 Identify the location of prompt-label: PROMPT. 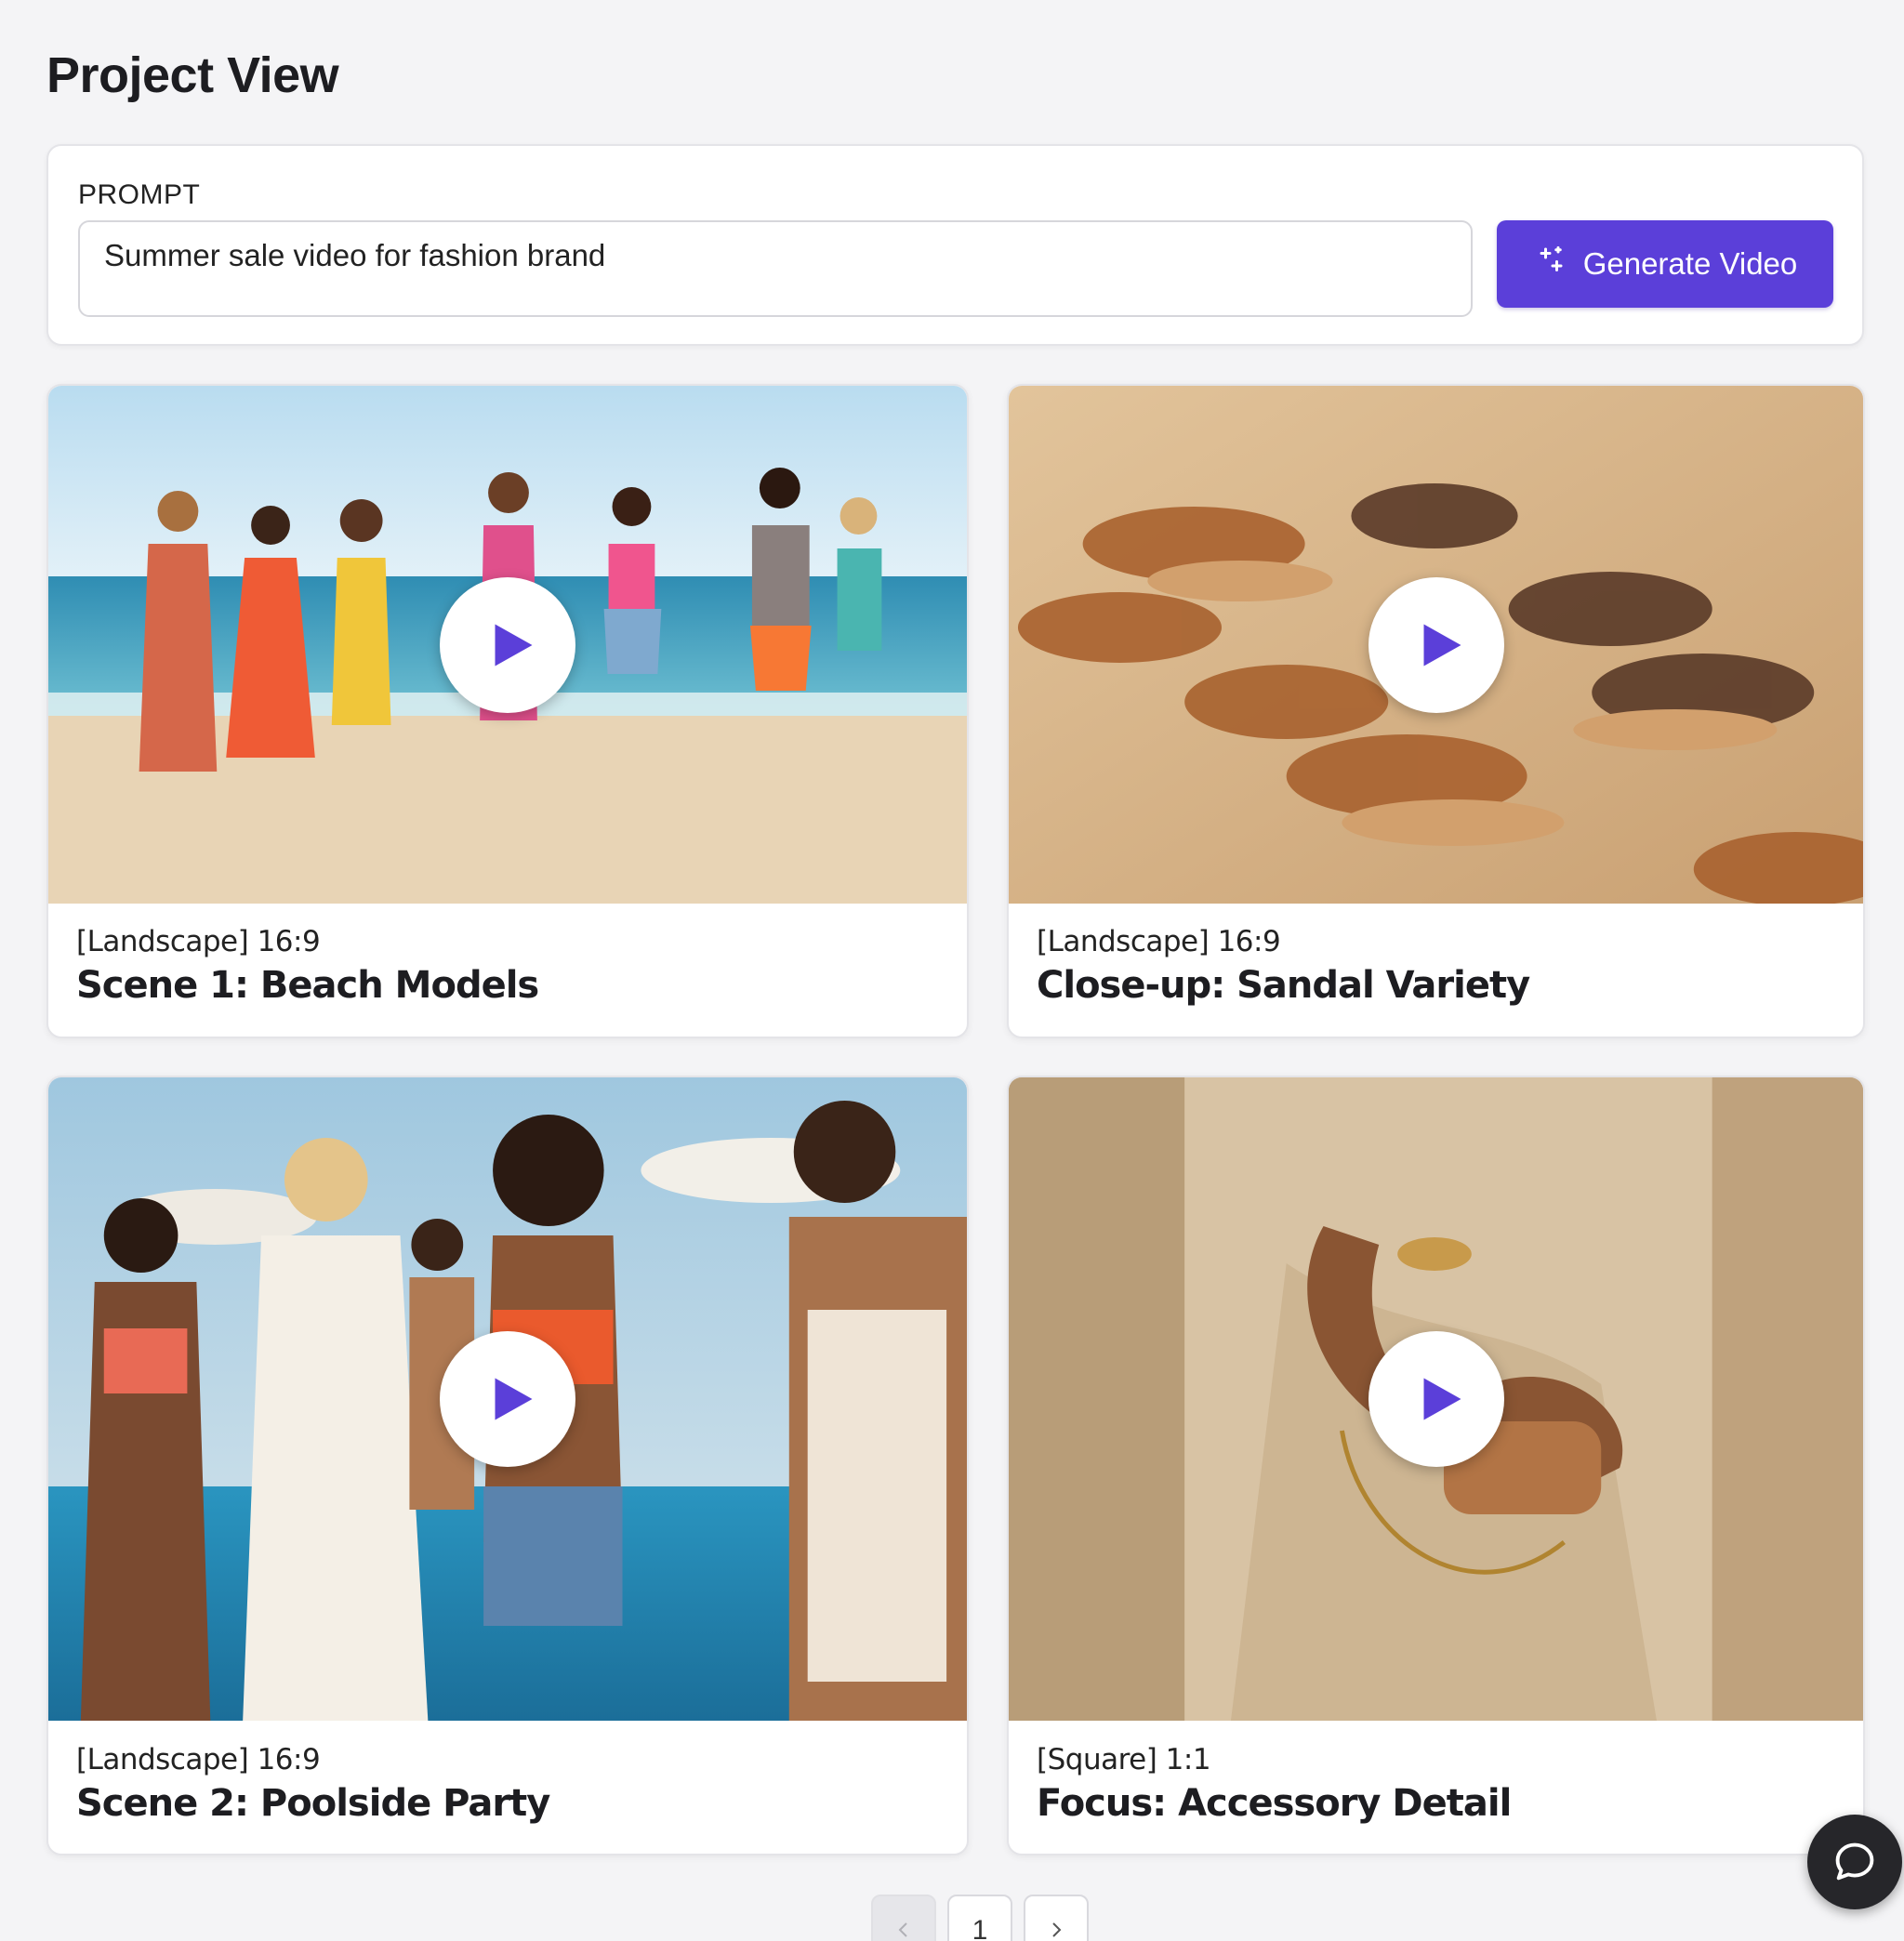
(139, 194).